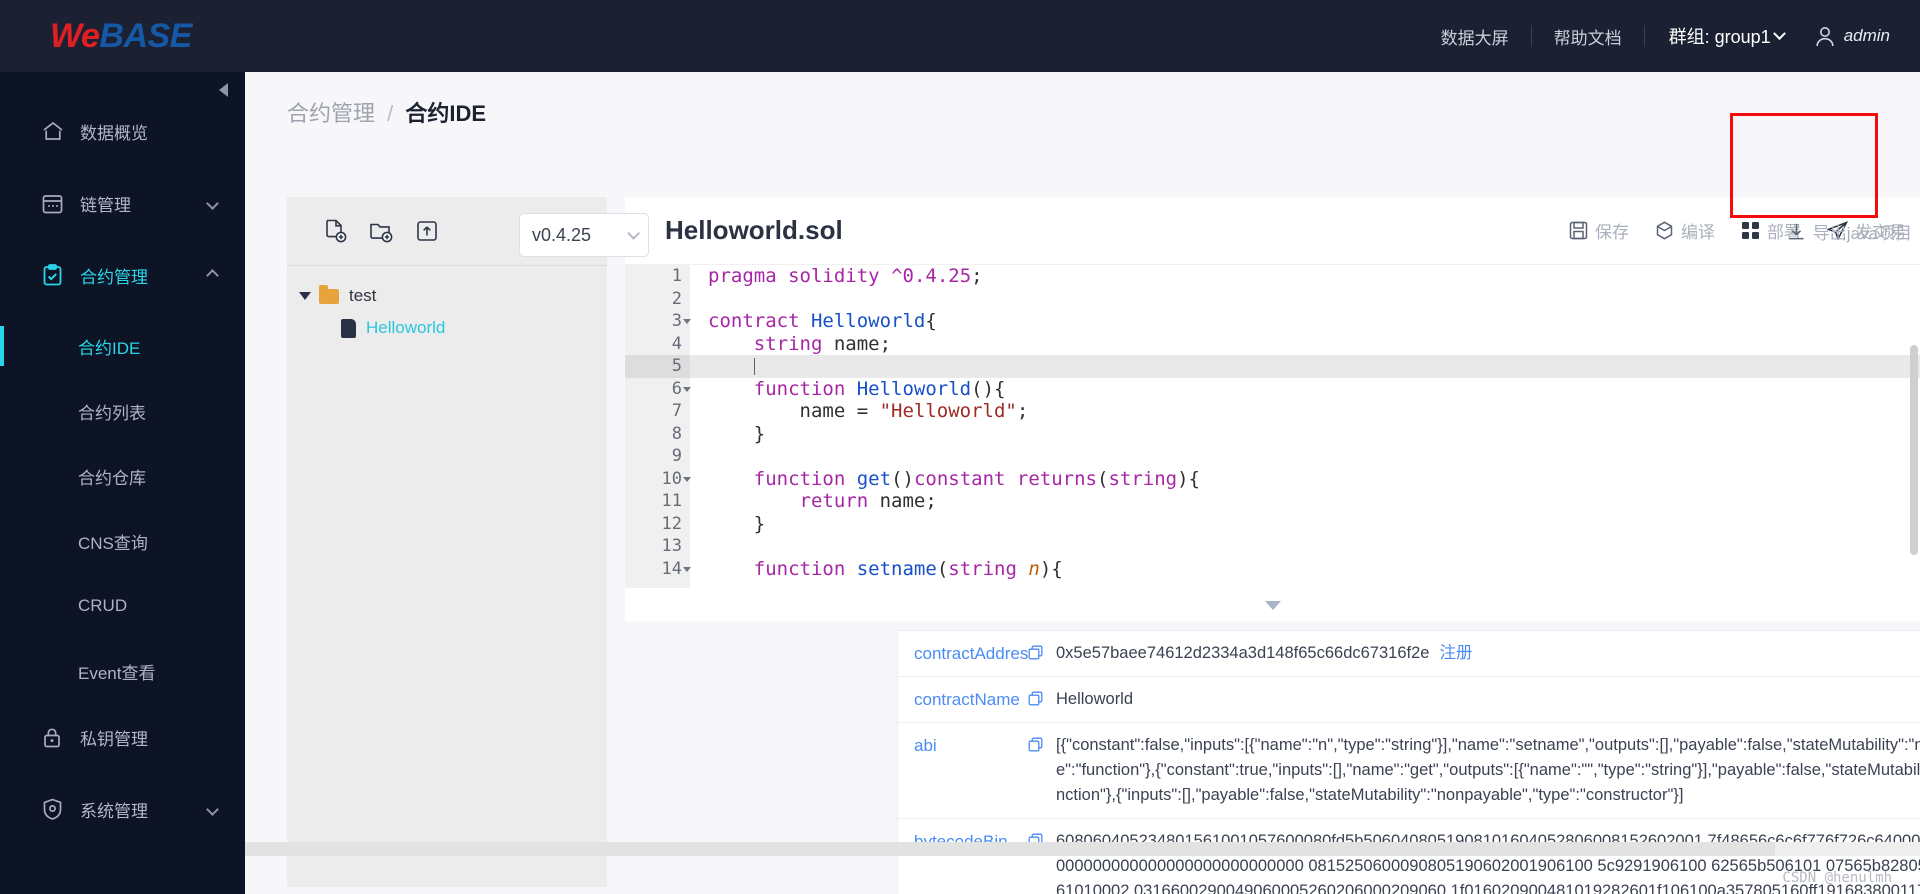 This screenshot has width=1920, height=894. Describe the element at coordinates (1272, 343) in the screenshot. I see `code-line: 4 string name;` at that location.